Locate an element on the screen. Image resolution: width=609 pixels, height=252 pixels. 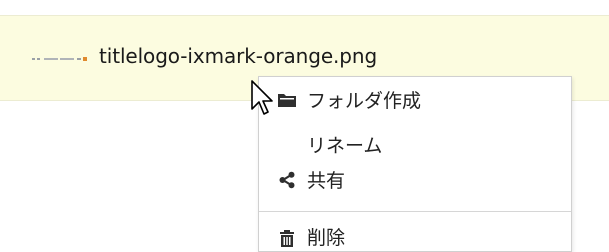
menu-item-label: フォルダ作成 is located at coordinates (364, 101).